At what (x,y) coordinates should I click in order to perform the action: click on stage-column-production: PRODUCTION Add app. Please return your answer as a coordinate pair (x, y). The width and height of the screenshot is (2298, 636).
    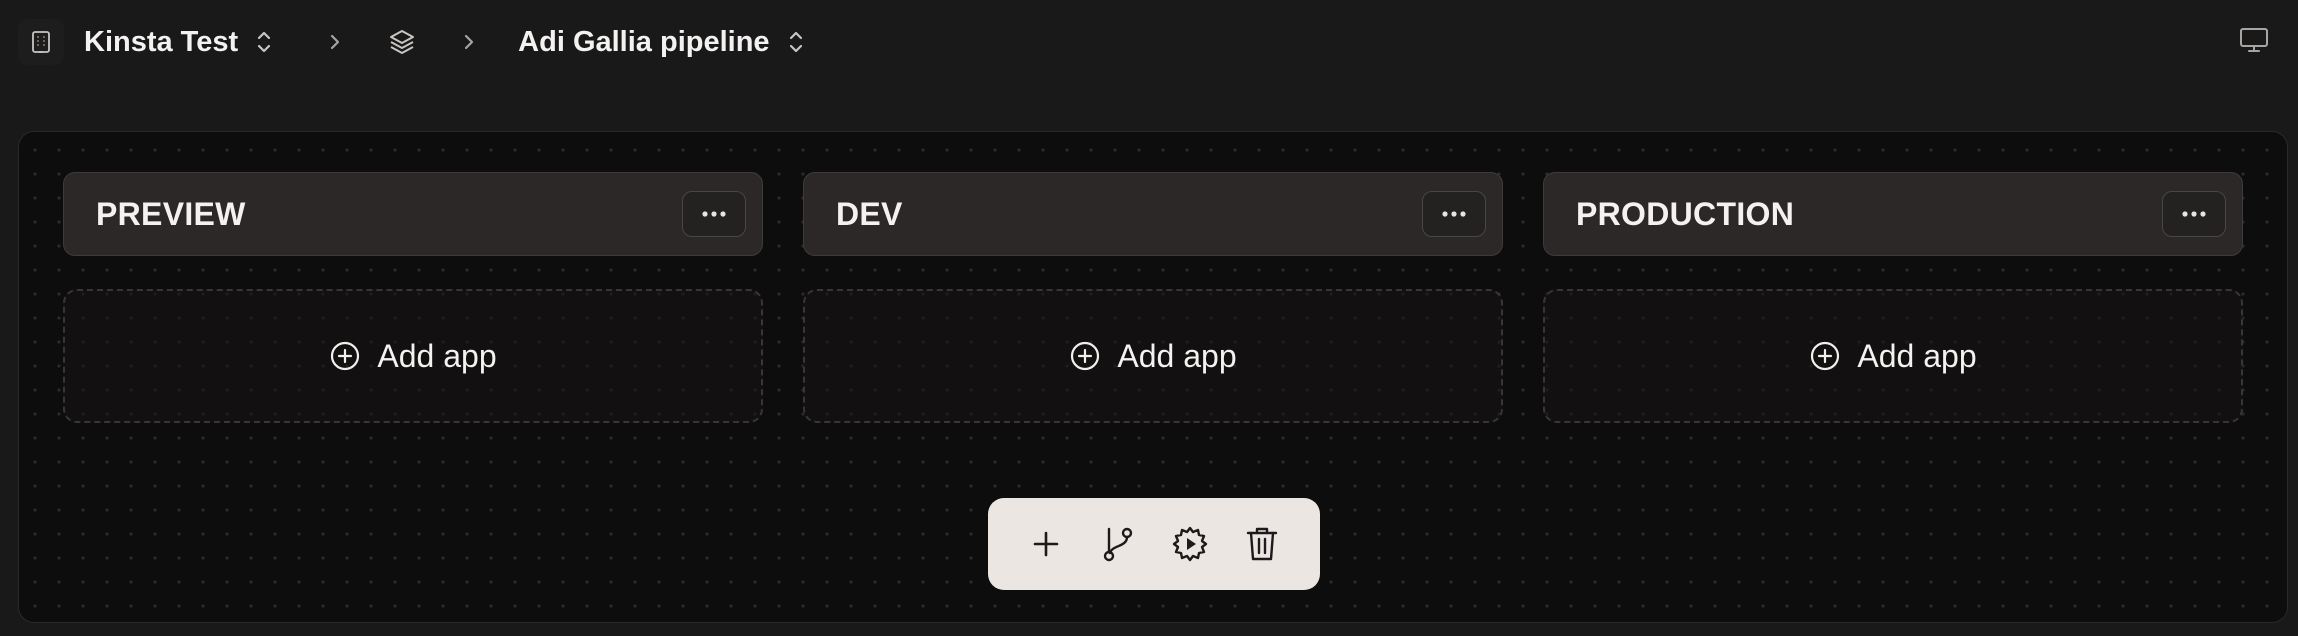
    Looking at the image, I should click on (1893, 297).